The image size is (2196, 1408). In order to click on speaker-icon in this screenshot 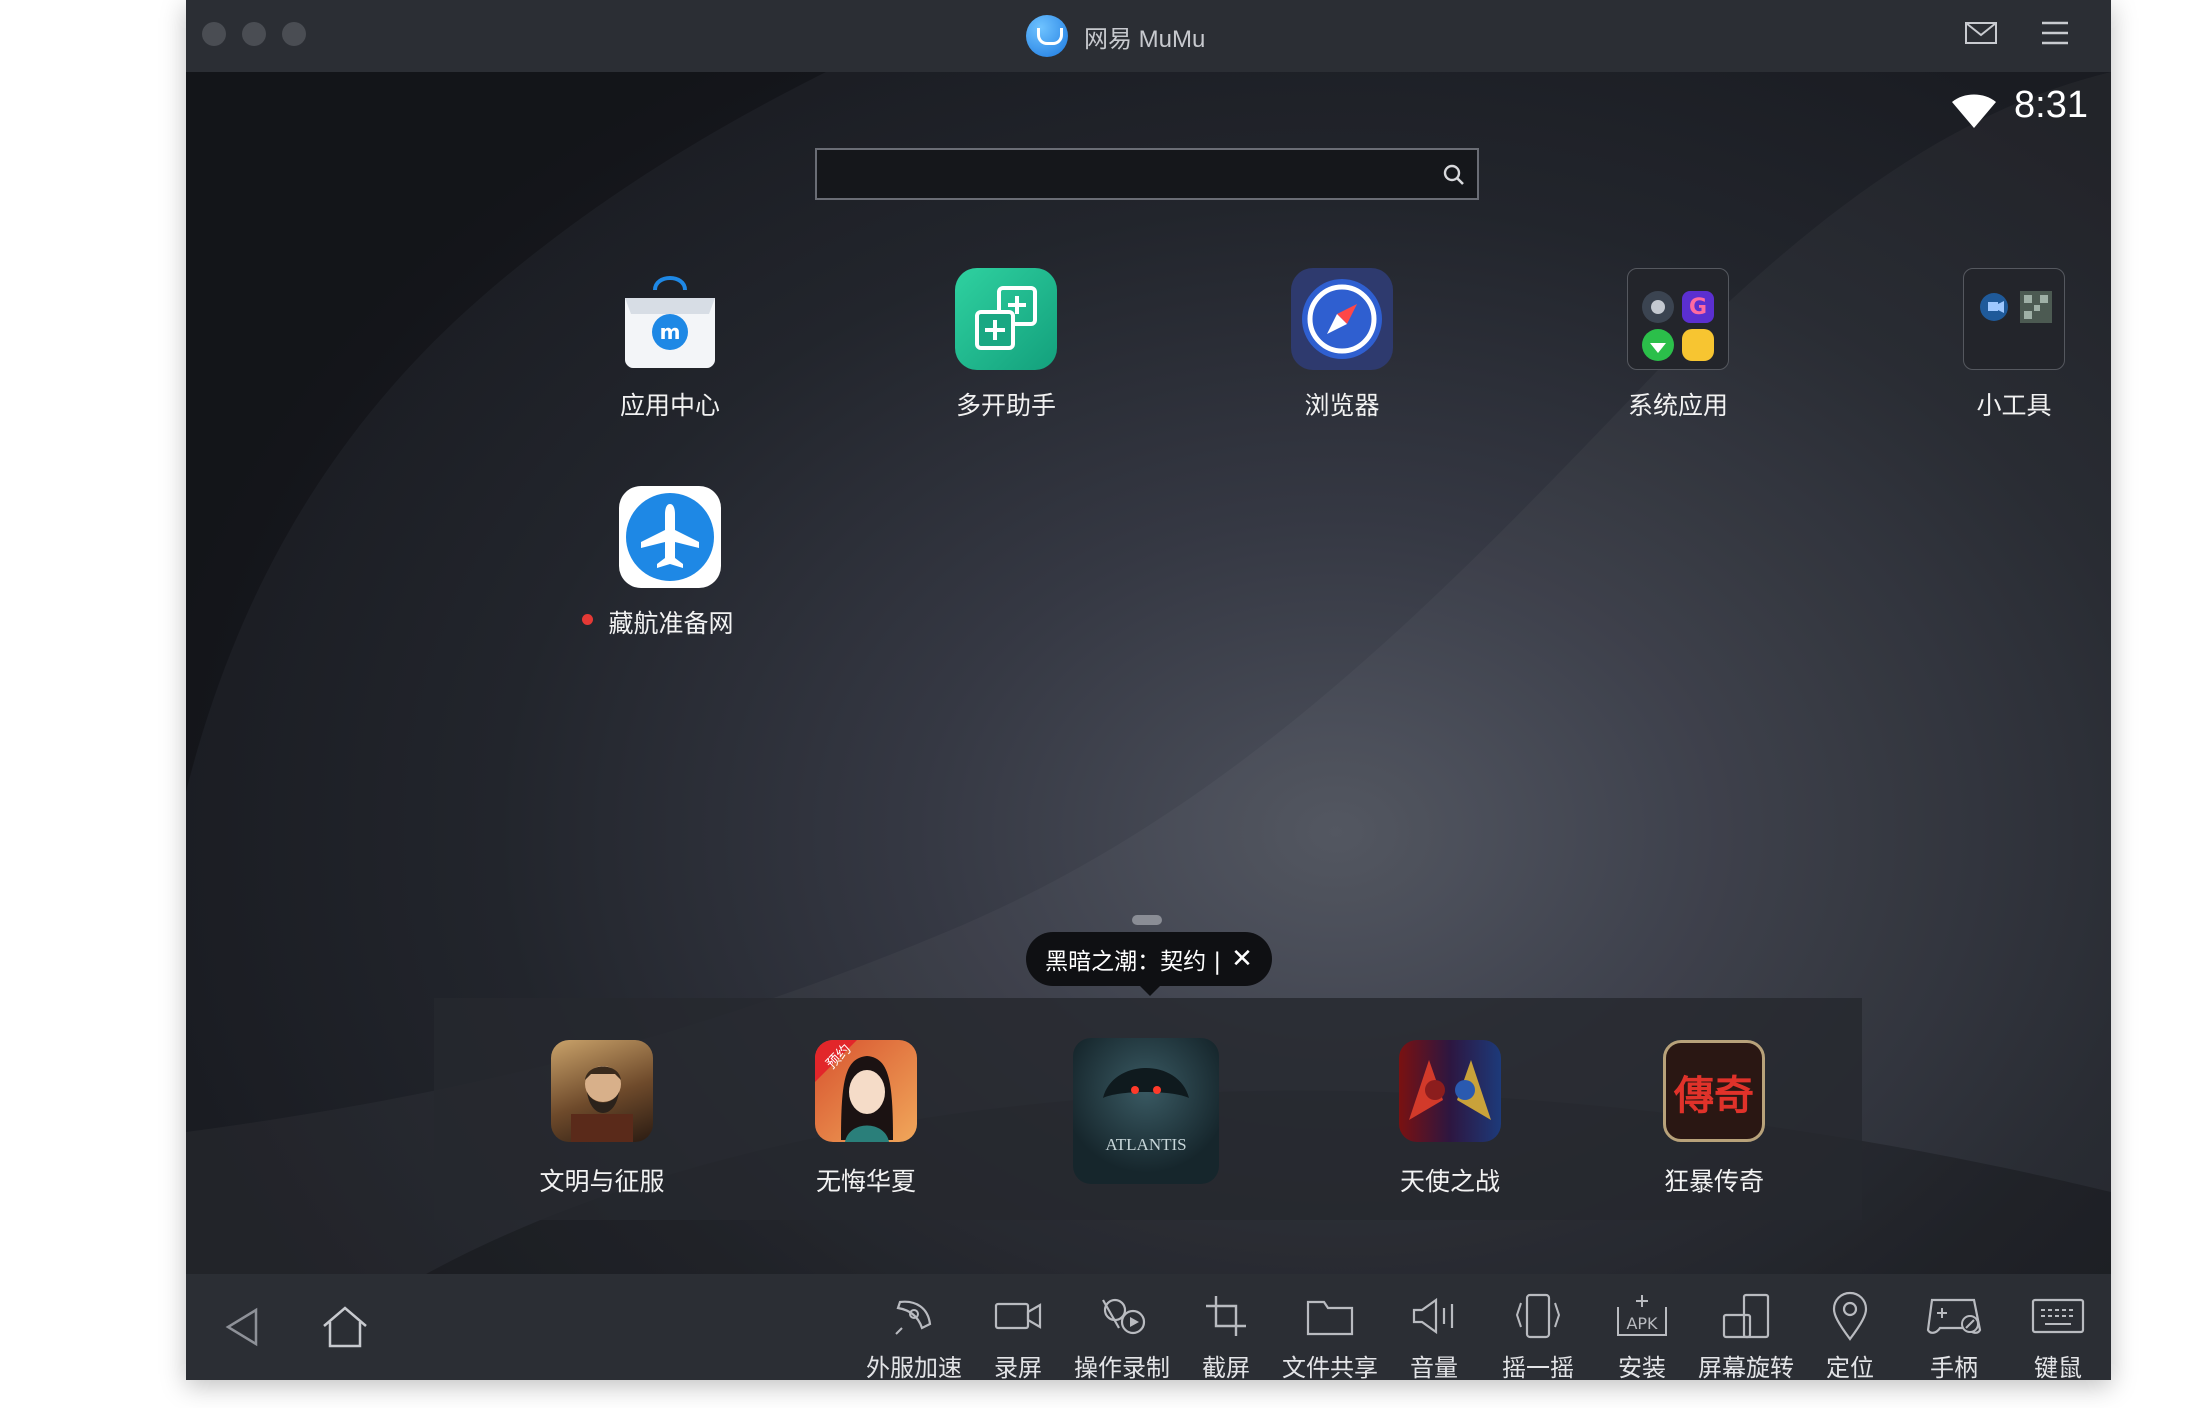, I will do `click(1434, 1316)`.